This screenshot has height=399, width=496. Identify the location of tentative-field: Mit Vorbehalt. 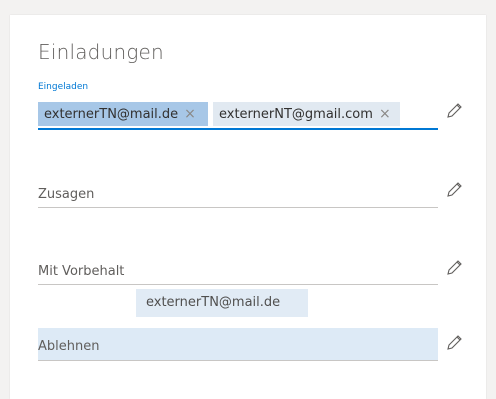
(238, 272).